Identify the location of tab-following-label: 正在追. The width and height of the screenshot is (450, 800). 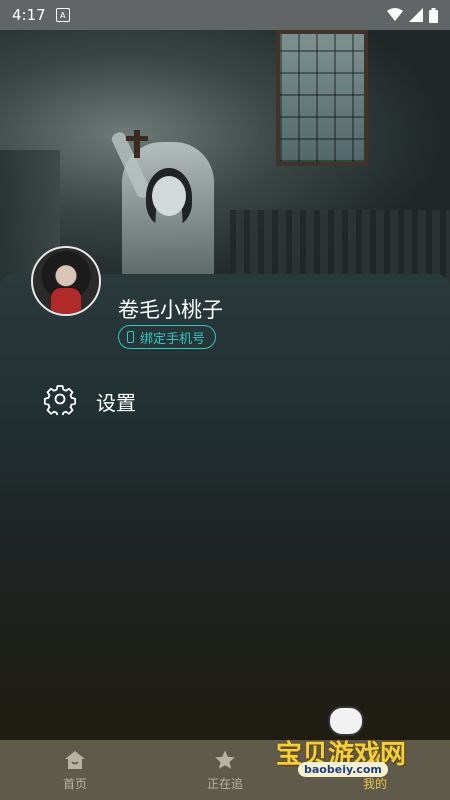
(224, 783).